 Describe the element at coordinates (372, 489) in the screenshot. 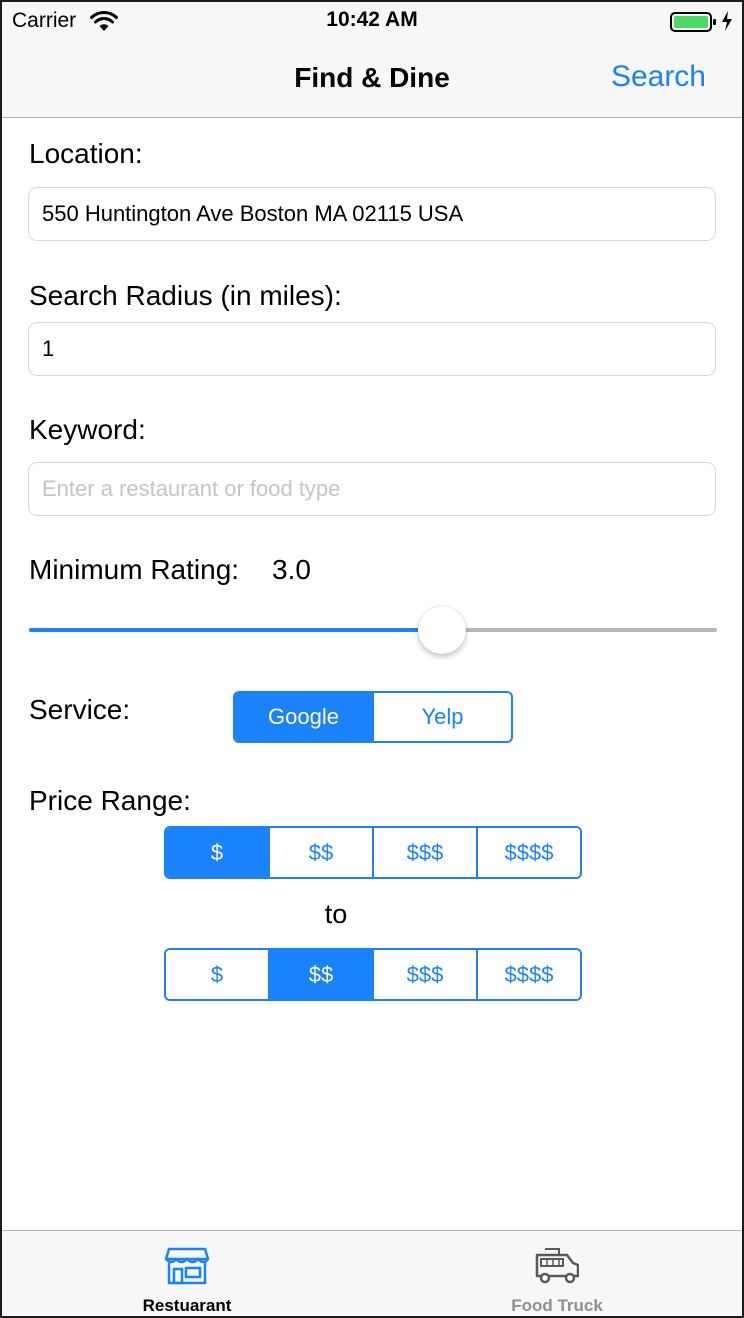

I see `keyword-field` at that location.